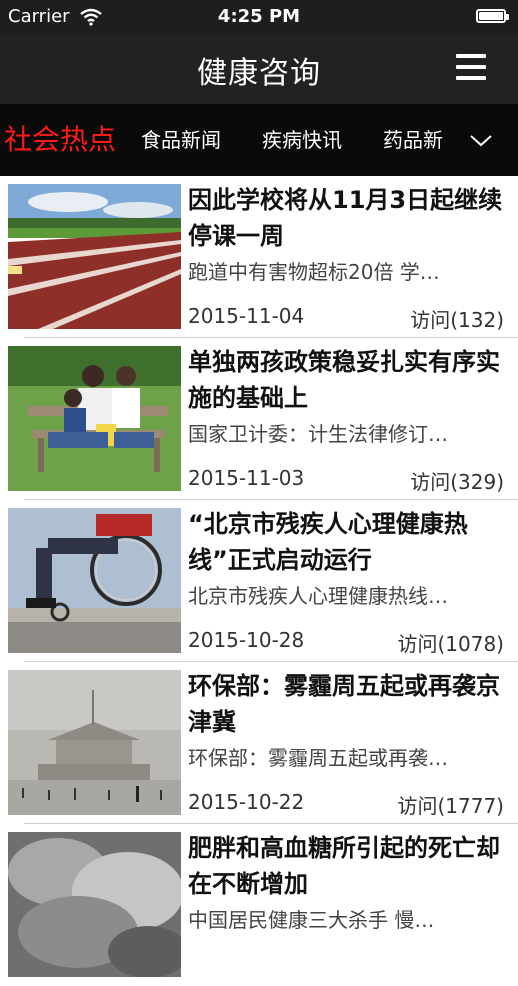  Describe the element at coordinates (302, 140) in the screenshot. I see `tab-disease-news: 疾病快讯` at that location.